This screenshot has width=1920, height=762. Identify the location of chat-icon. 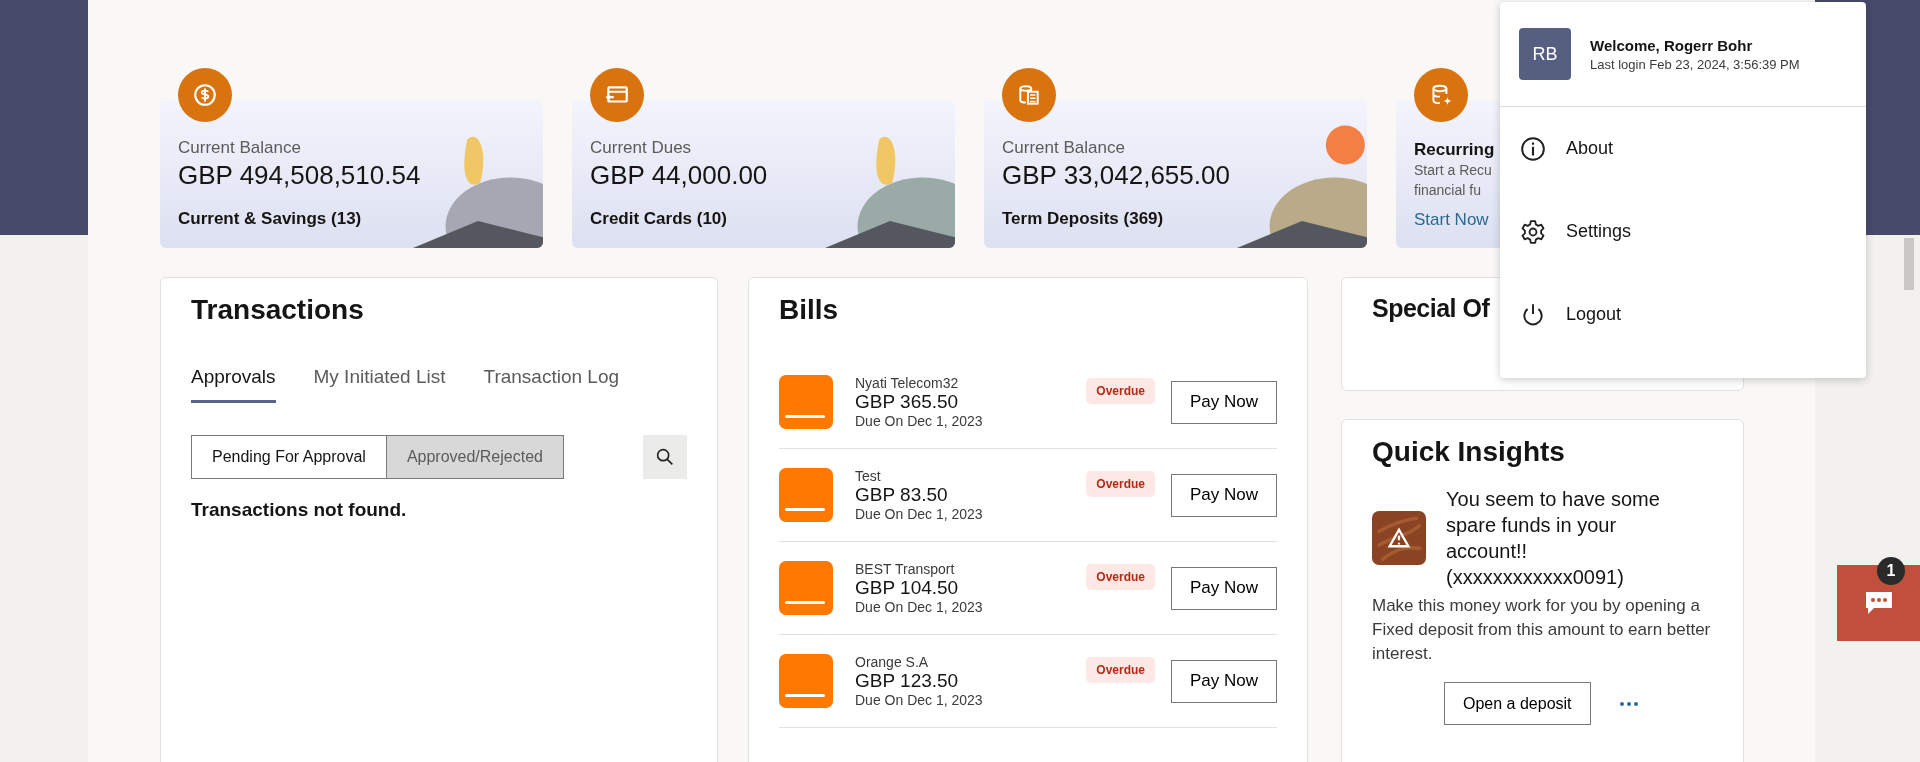
(1878, 603).